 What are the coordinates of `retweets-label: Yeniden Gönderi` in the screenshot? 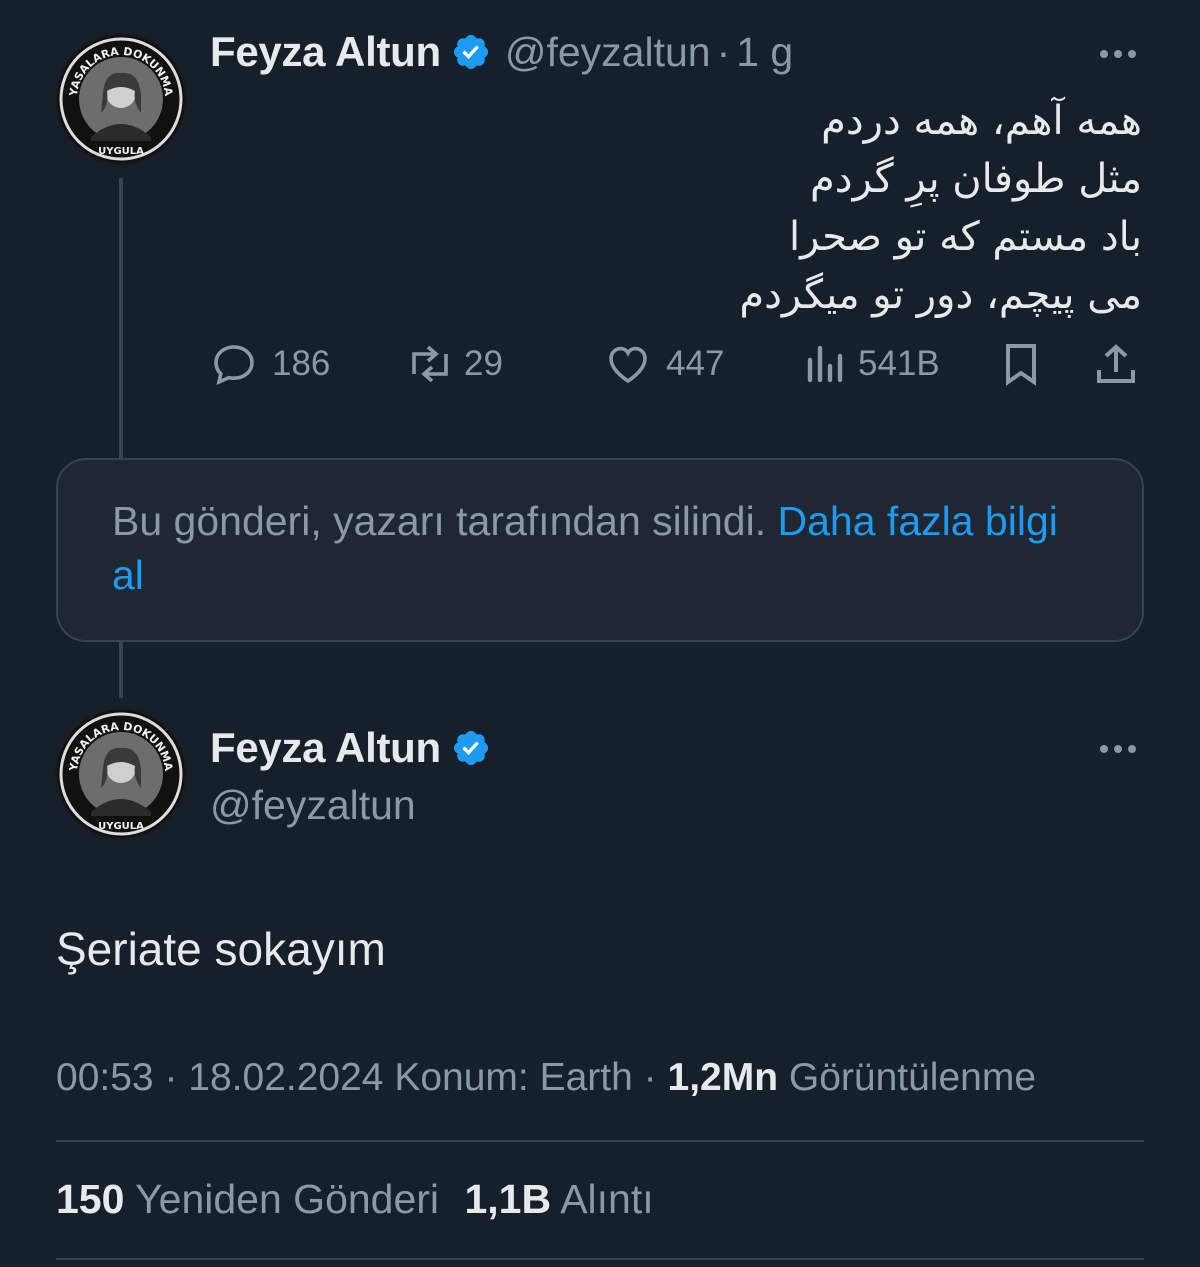 It's located at (287, 1199).